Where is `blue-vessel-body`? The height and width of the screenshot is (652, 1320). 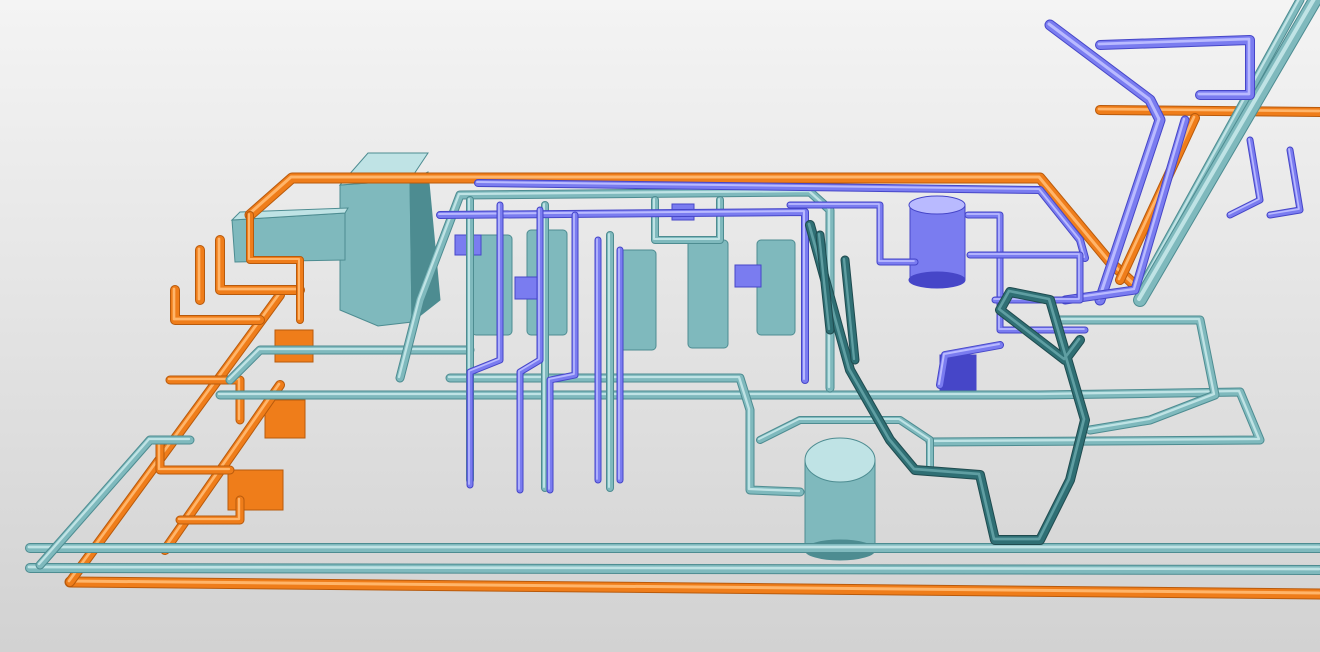
blue-vessel-body is located at coordinates (937, 242).